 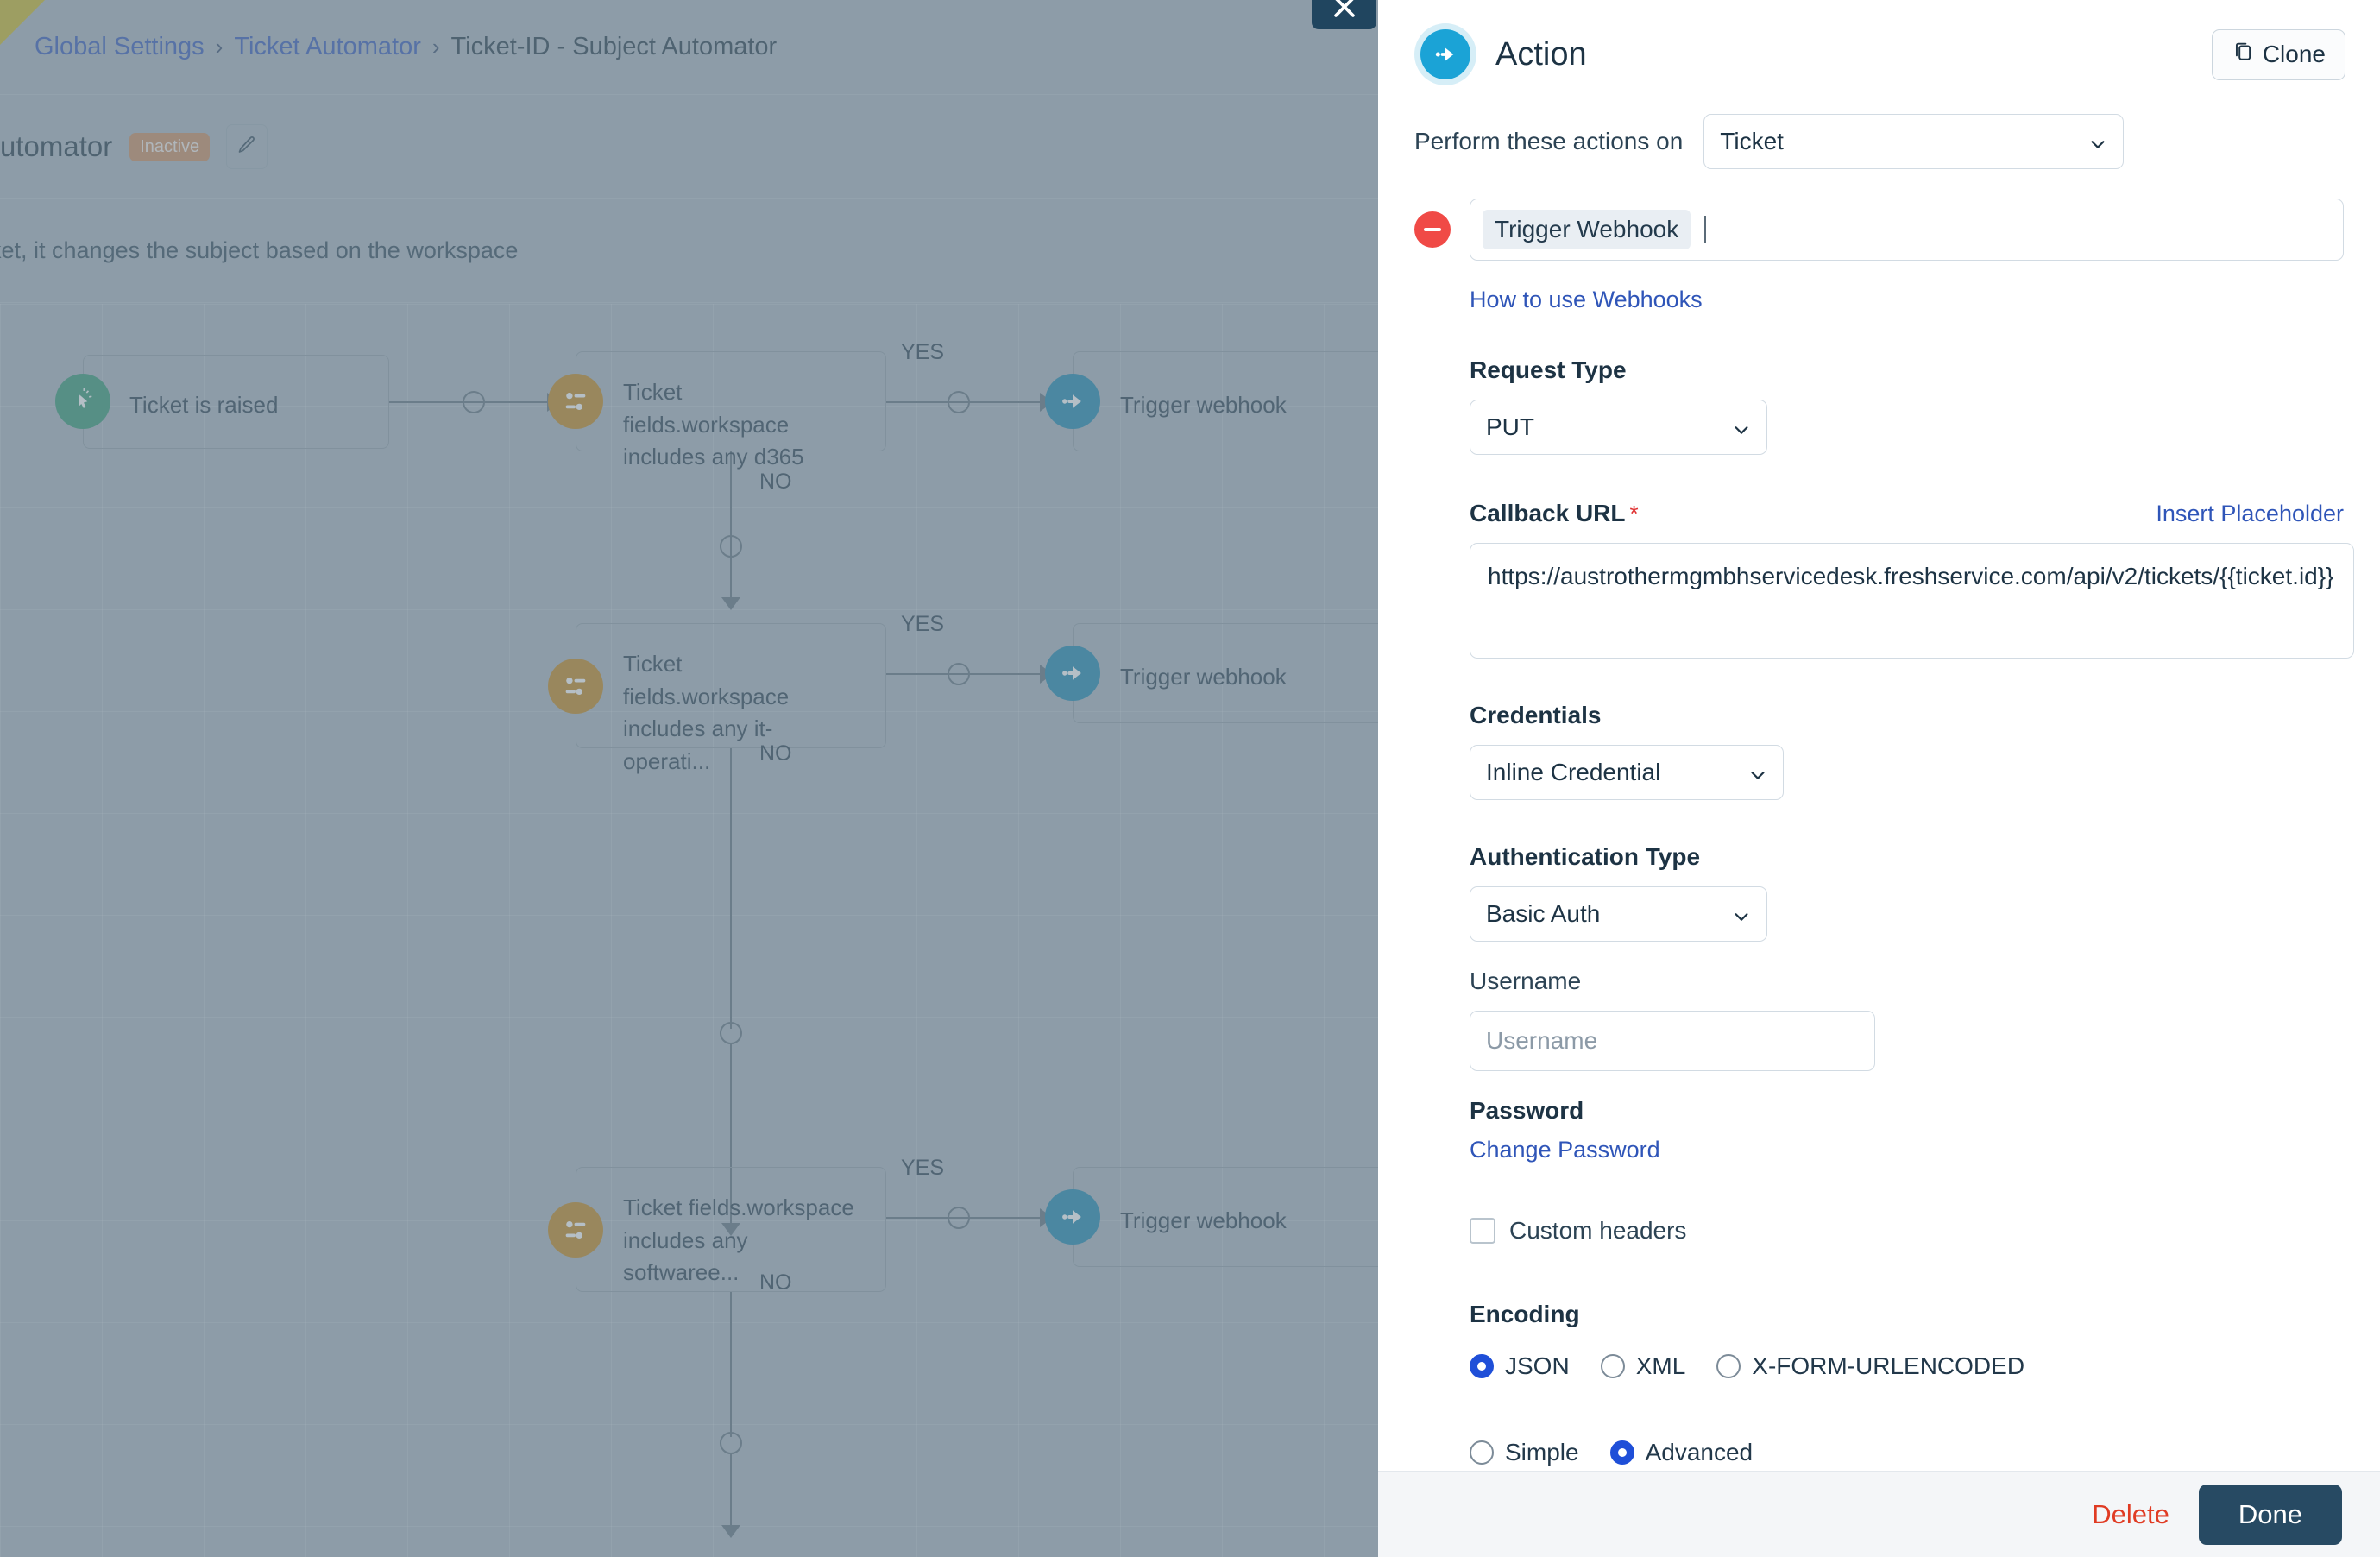 What do you see at coordinates (1541, 53) in the screenshot?
I see `drawer-title: Action` at bounding box center [1541, 53].